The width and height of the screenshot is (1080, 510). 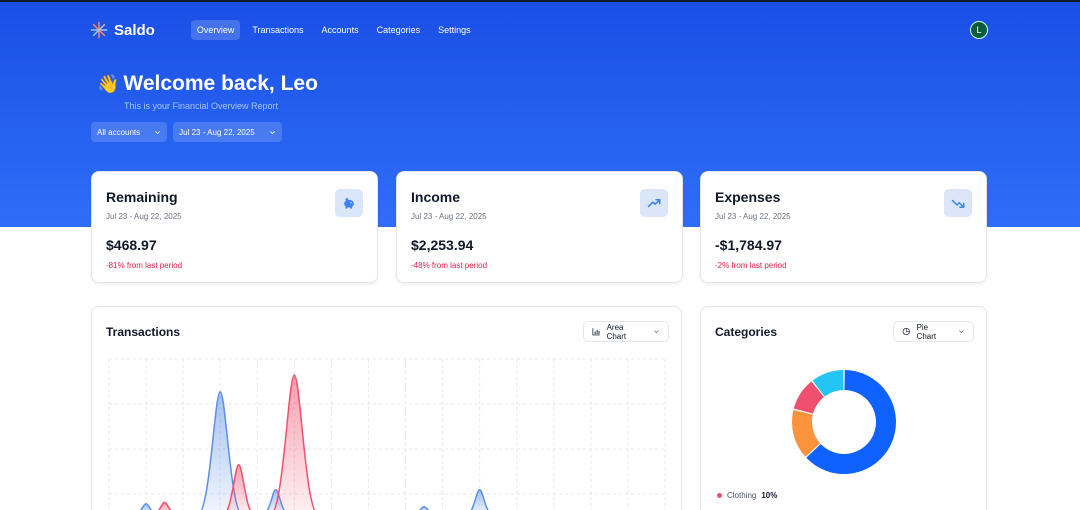 I want to click on app-name: Saldo, so click(x=134, y=30).